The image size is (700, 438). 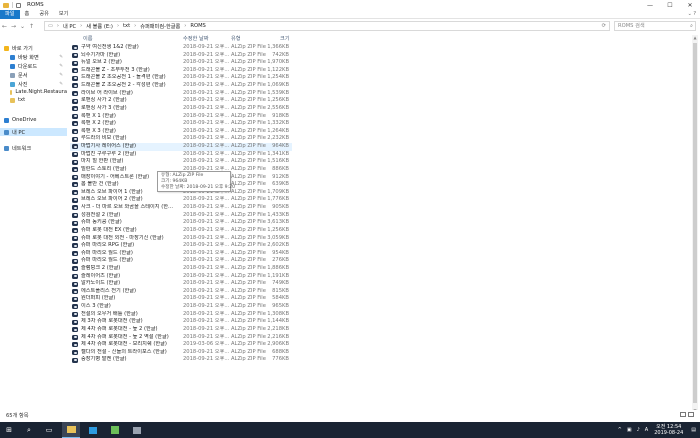 What do you see at coordinates (123, 77) in the screenshot?
I see `file-name: 드래곤볼 Z 초오공전 1 - 돌격편 (한글)` at bounding box center [123, 77].